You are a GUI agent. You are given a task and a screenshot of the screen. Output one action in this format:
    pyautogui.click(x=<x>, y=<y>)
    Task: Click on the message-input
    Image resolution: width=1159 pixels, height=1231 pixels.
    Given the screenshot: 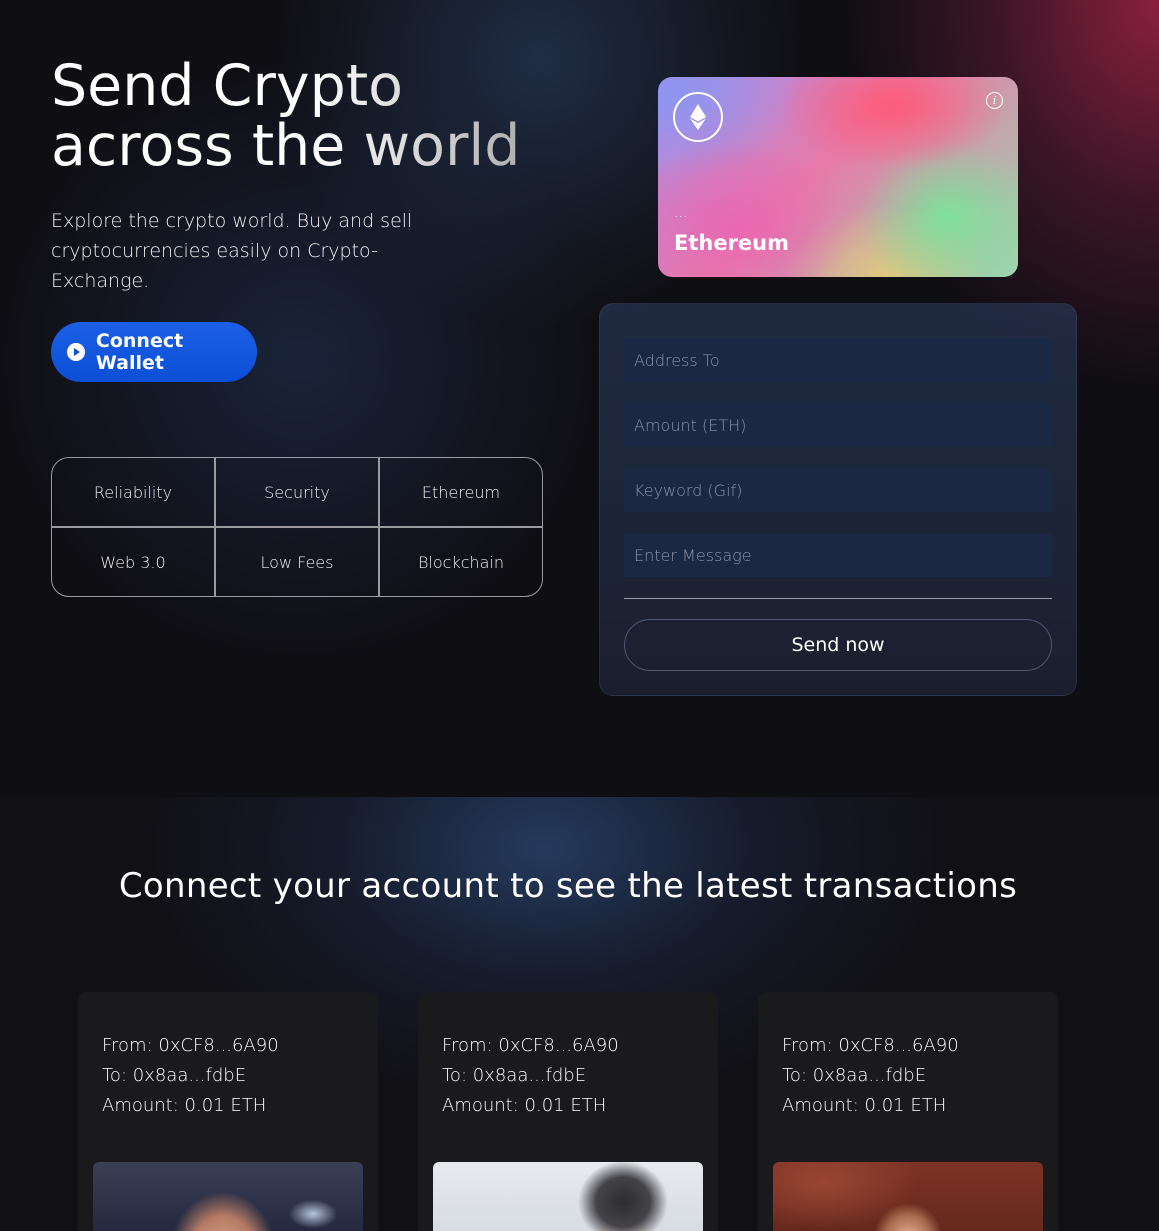 What is the action you would take?
    pyautogui.click(x=838, y=555)
    